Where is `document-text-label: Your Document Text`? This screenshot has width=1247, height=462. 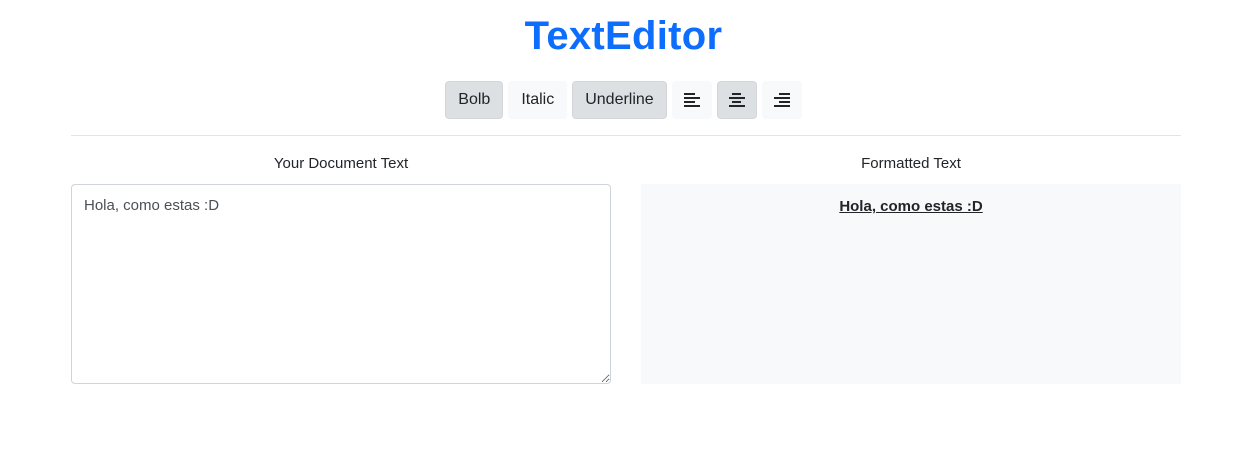
document-text-label: Your Document Text is located at coordinates (341, 163).